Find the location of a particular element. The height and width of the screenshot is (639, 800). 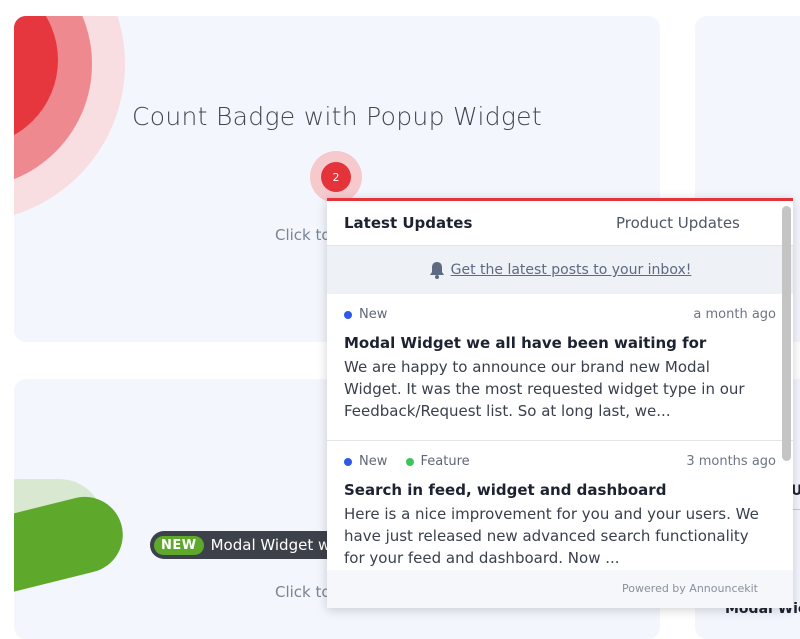

popup-tabs: Latest Updates Product Updates is located at coordinates (560, 223).